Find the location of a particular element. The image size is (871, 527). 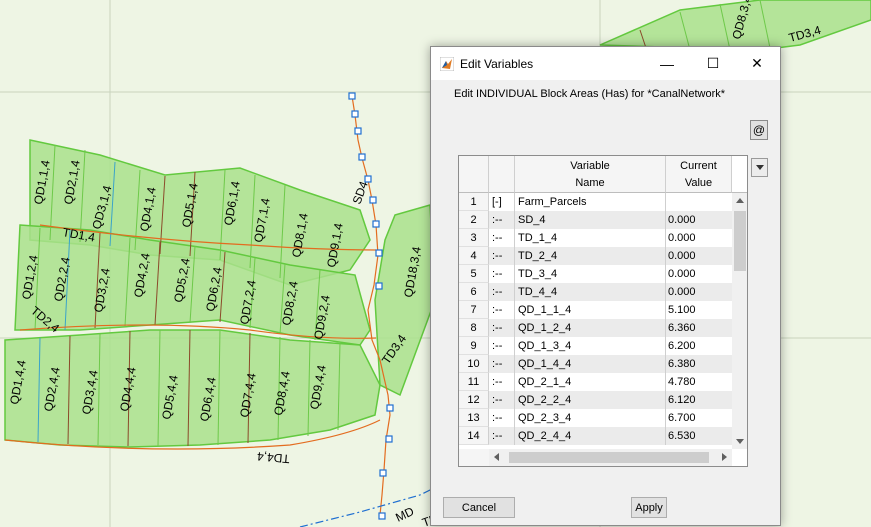

table-row: 6:-- TD_4_4 0.000 is located at coordinates (595, 292).